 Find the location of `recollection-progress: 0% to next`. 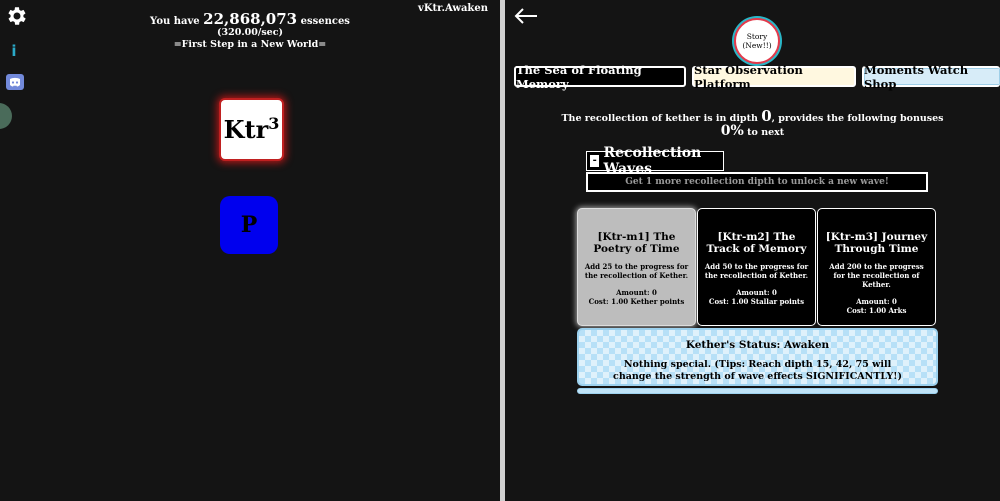

recollection-progress: 0% to next is located at coordinates (752, 131).